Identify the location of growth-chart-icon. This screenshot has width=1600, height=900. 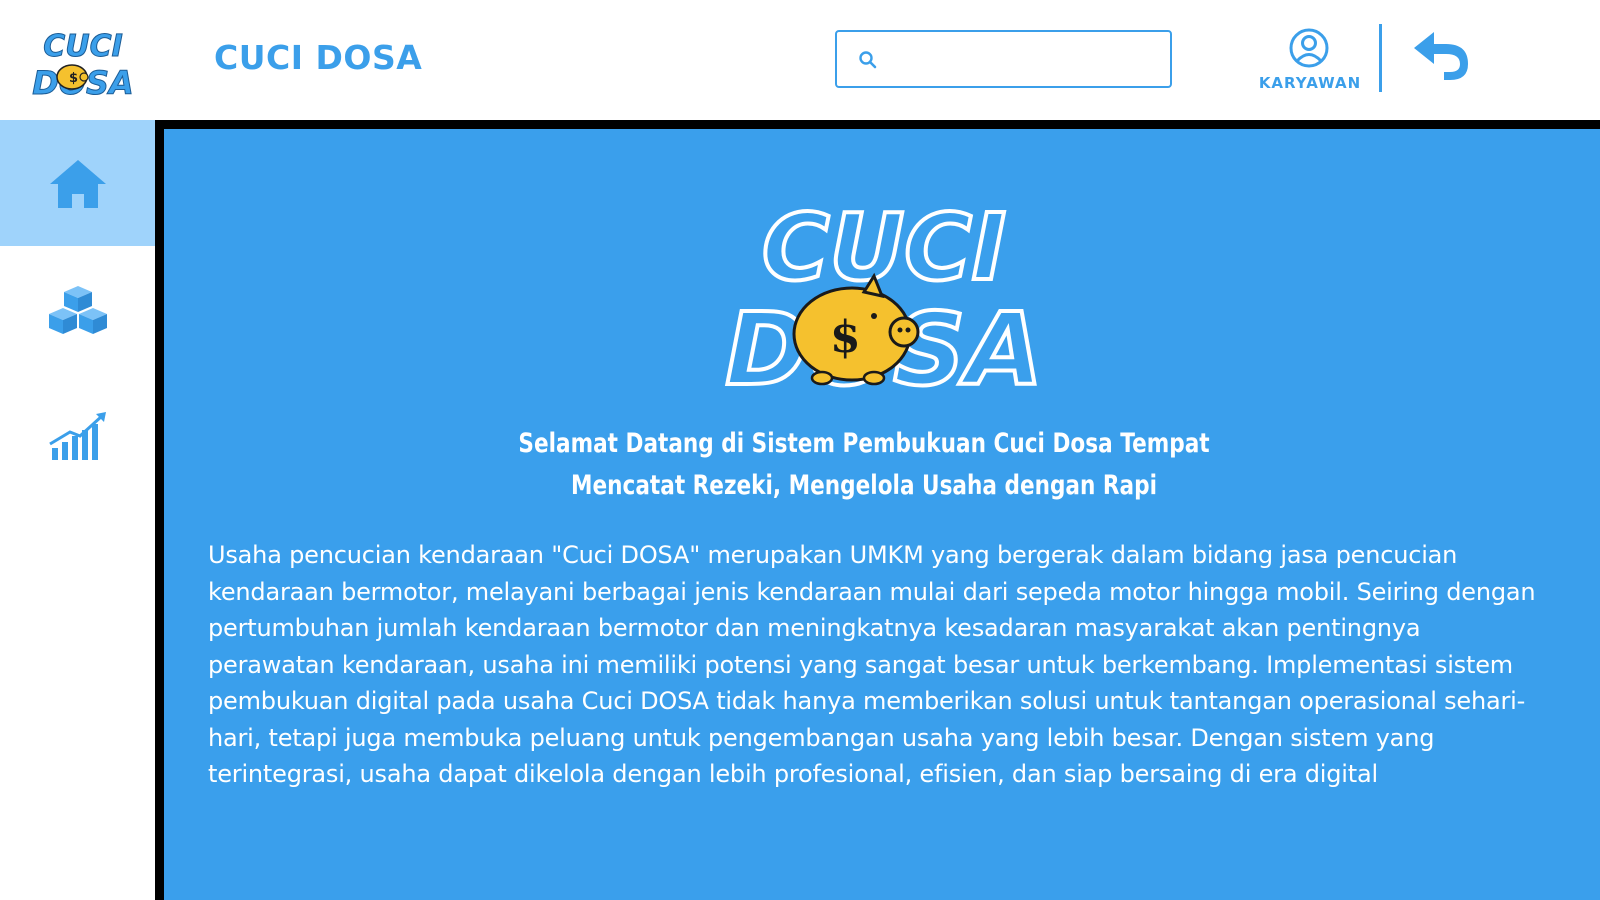
(77, 436).